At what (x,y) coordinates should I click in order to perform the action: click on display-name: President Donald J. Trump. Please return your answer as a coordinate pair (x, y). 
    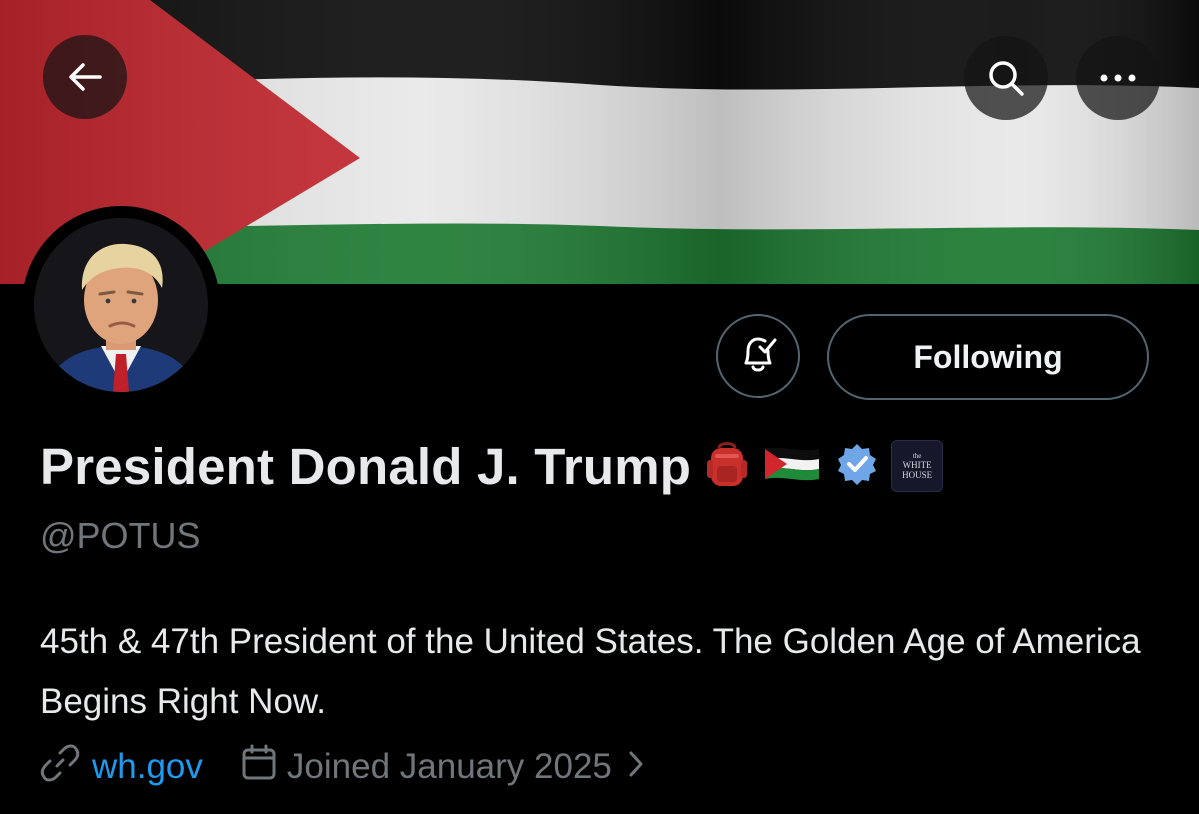
    Looking at the image, I should click on (366, 466).